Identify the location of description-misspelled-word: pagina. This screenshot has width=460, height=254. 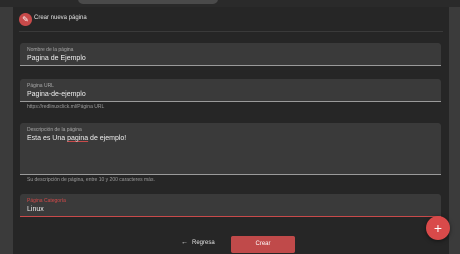
(78, 138).